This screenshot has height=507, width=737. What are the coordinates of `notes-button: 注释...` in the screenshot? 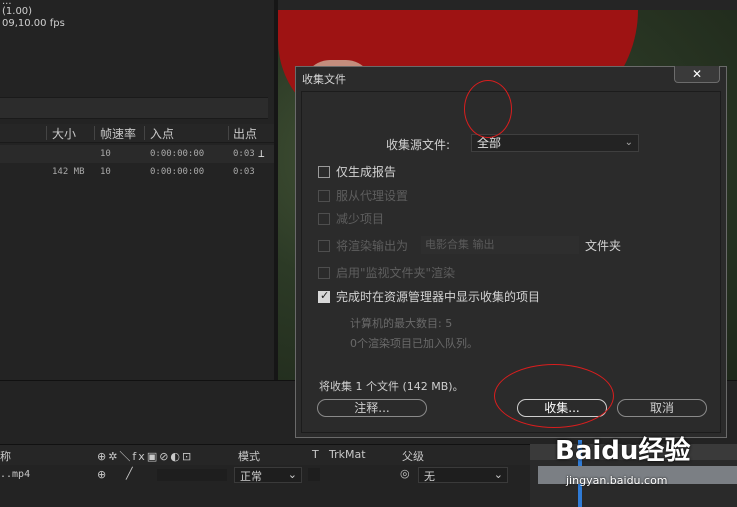 It's located at (372, 408).